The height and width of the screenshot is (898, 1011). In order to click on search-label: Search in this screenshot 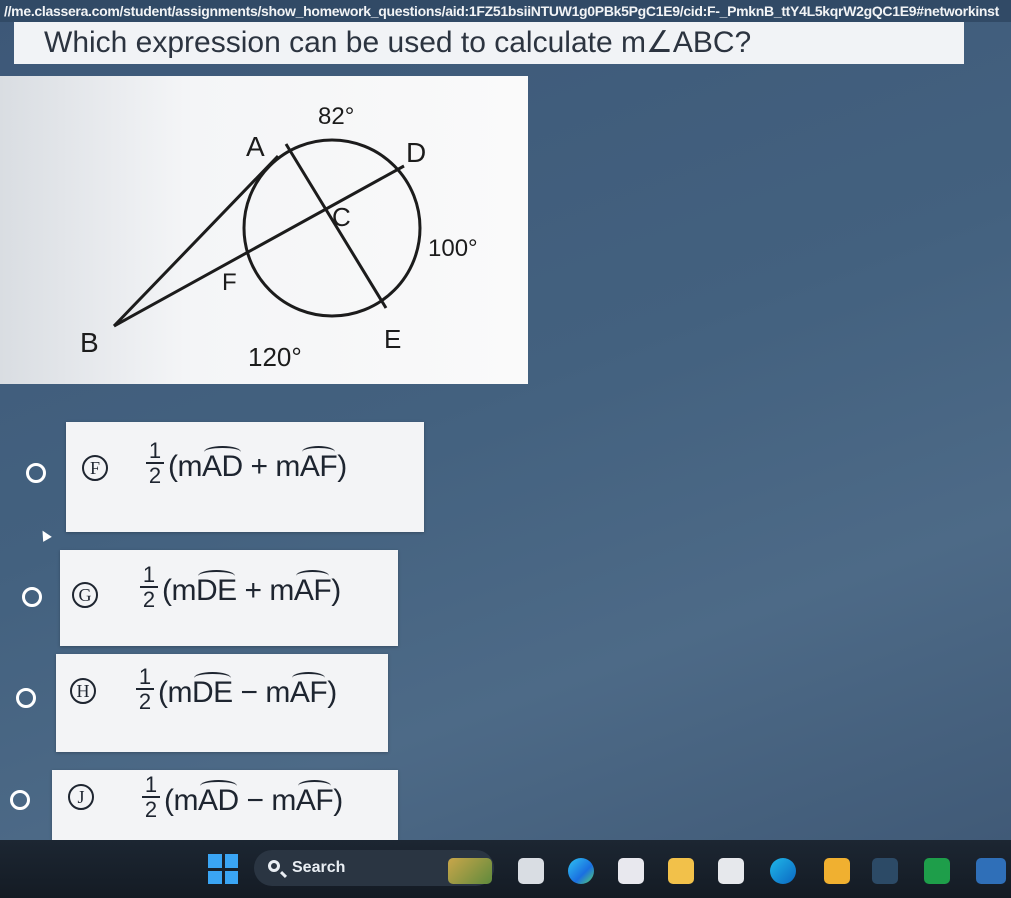, I will do `click(319, 867)`.